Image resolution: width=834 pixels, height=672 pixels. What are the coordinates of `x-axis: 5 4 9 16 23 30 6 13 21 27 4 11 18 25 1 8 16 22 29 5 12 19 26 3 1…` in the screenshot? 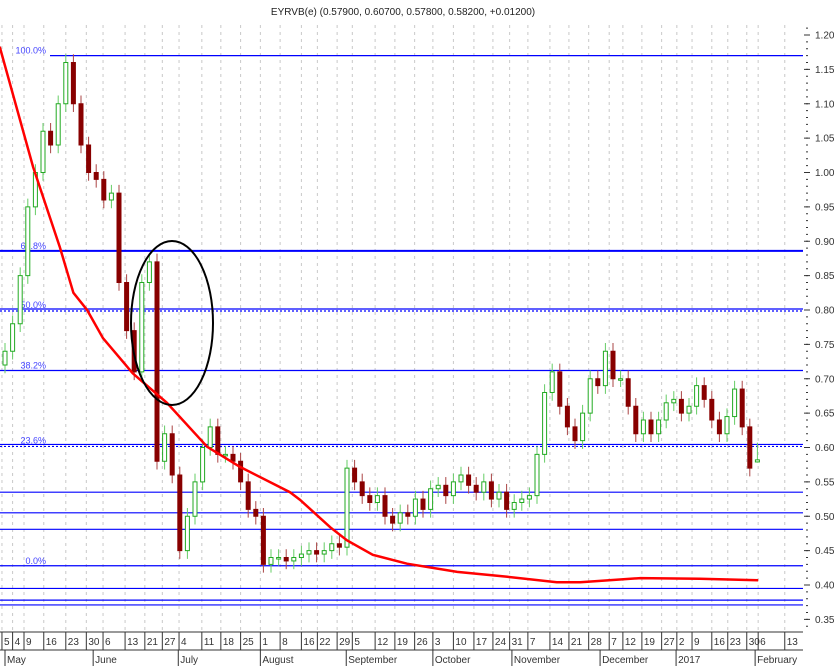 It's located at (401, 648).